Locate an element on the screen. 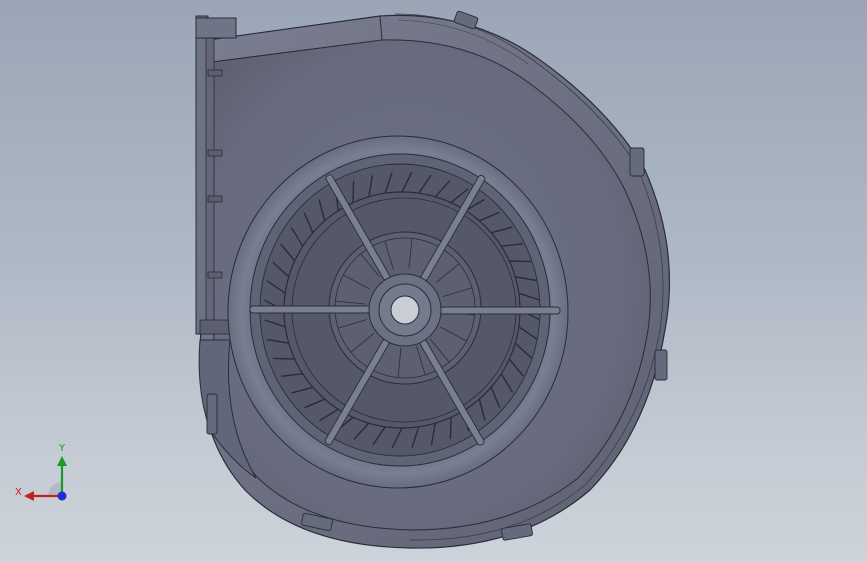 Image resolution: width=867 pixels, height=562 pixels. triad-y-label: Y is located at coordinates (62, 448).